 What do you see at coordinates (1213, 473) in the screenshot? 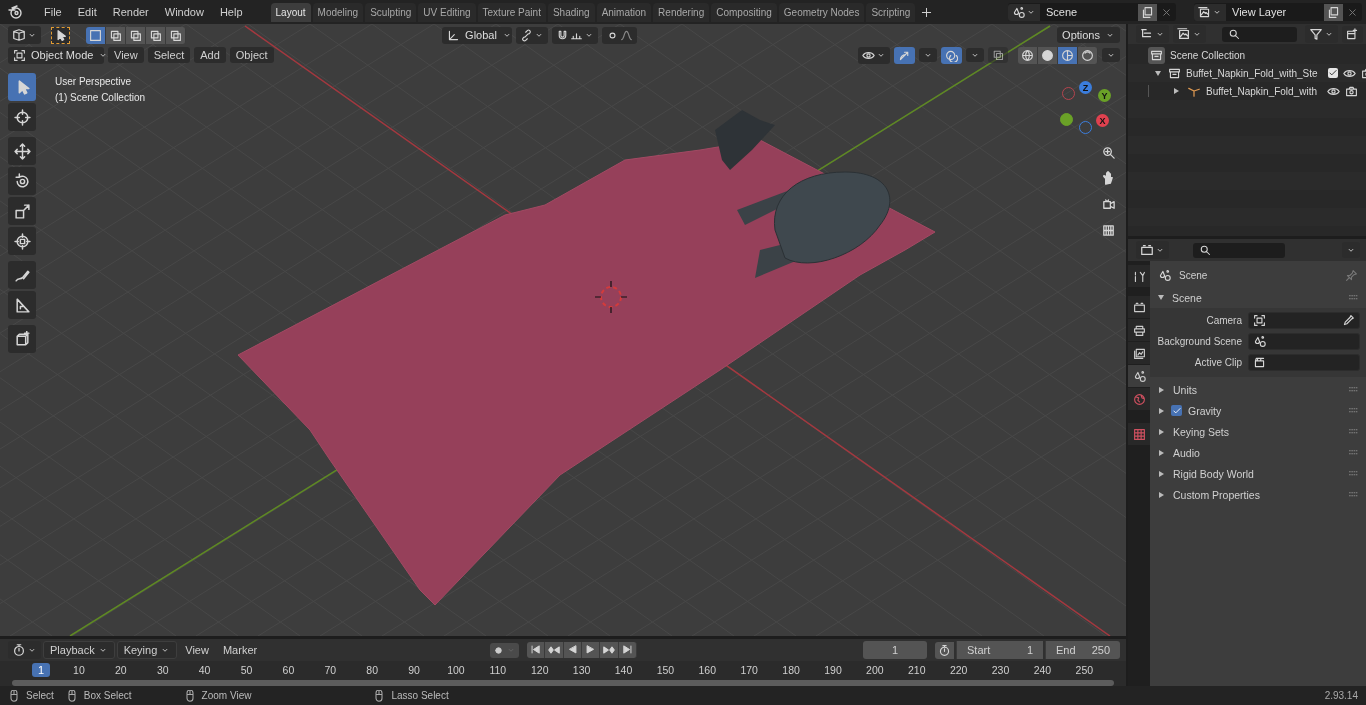
I see `panel-header: Rigid Body World` at bounding box center [1213, 473].